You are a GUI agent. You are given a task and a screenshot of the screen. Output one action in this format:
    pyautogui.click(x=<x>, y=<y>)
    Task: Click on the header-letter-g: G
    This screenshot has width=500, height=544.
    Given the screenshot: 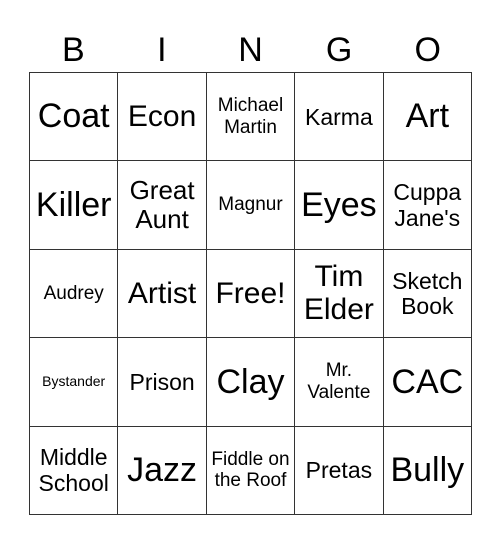 What is the action you would take?
    pyautogui.click(x=339, y=50)
    